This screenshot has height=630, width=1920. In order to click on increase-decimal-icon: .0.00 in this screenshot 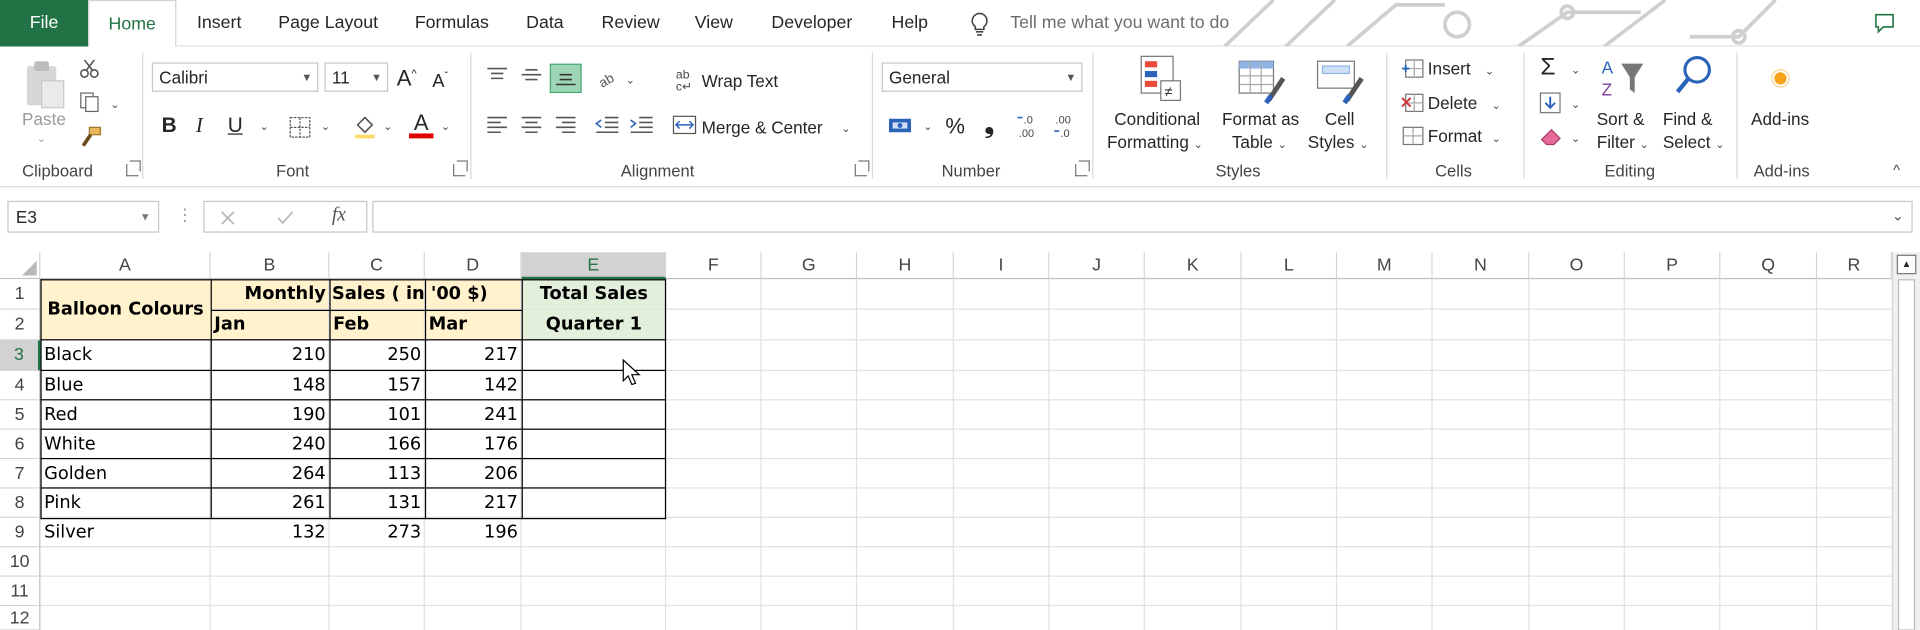, I will do `click(1030, 125)`.